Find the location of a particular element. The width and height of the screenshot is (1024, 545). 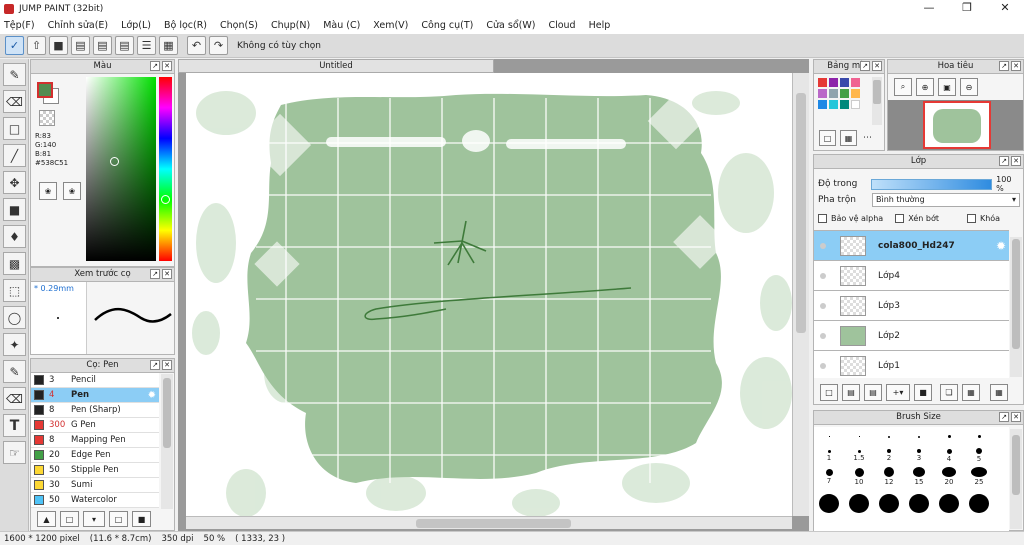

color-picker-button: ❀ is located at coordinates (72, 191).